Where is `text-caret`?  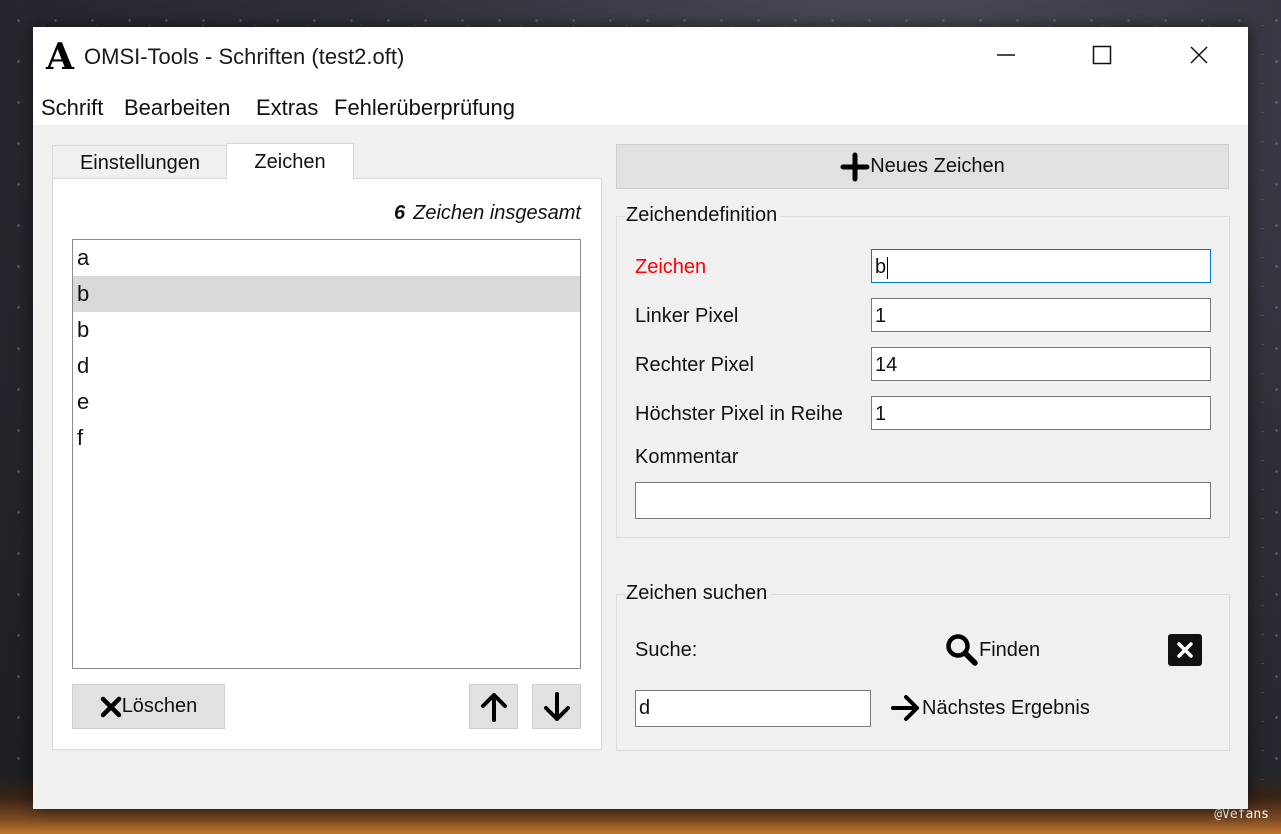 text-caret is located at coordinates (888, 267).